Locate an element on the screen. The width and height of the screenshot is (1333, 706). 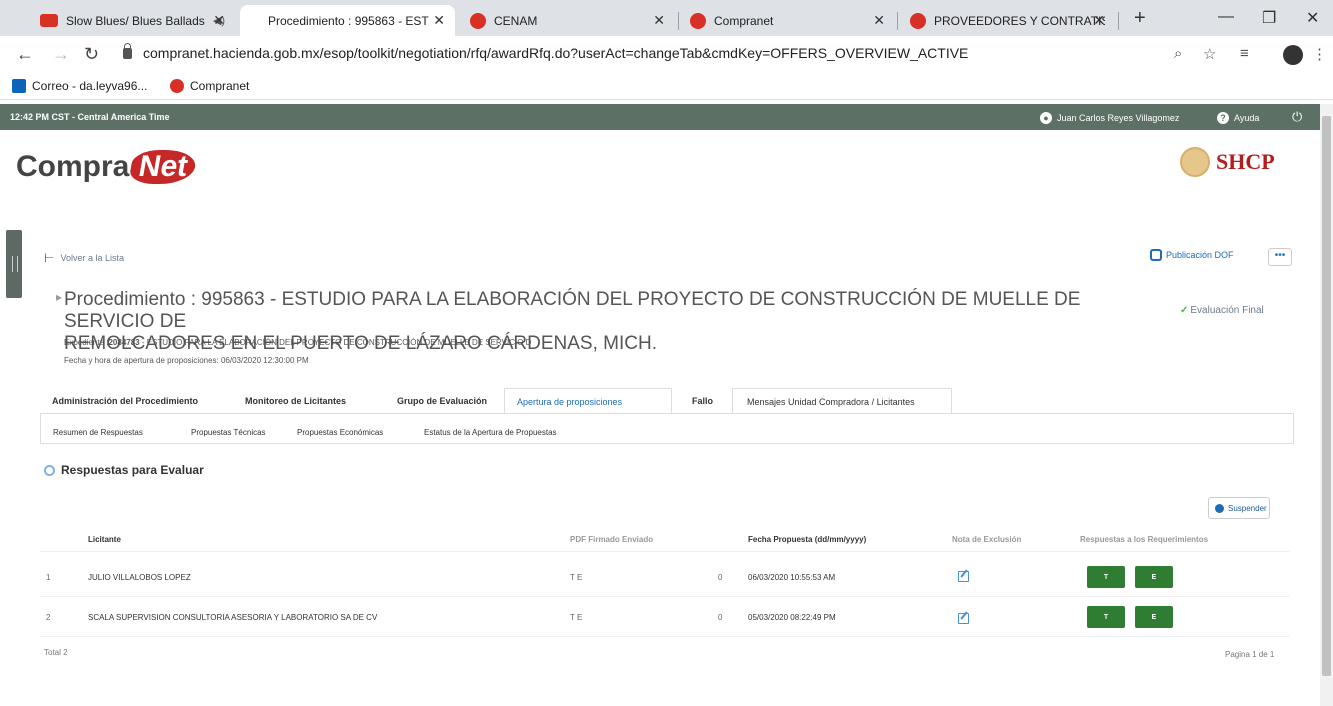
col-pdf: PDF Firmado Enviado is located at coordinates (611, 539).